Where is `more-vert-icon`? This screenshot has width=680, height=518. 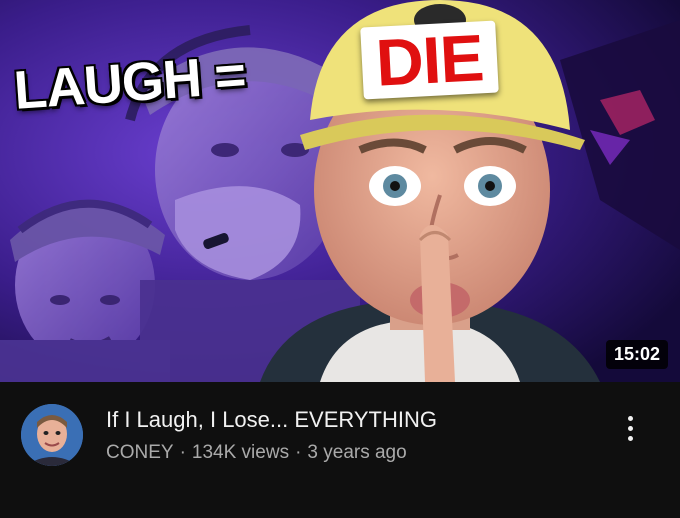 more-vert-icon is located at coordinates (630, 428).